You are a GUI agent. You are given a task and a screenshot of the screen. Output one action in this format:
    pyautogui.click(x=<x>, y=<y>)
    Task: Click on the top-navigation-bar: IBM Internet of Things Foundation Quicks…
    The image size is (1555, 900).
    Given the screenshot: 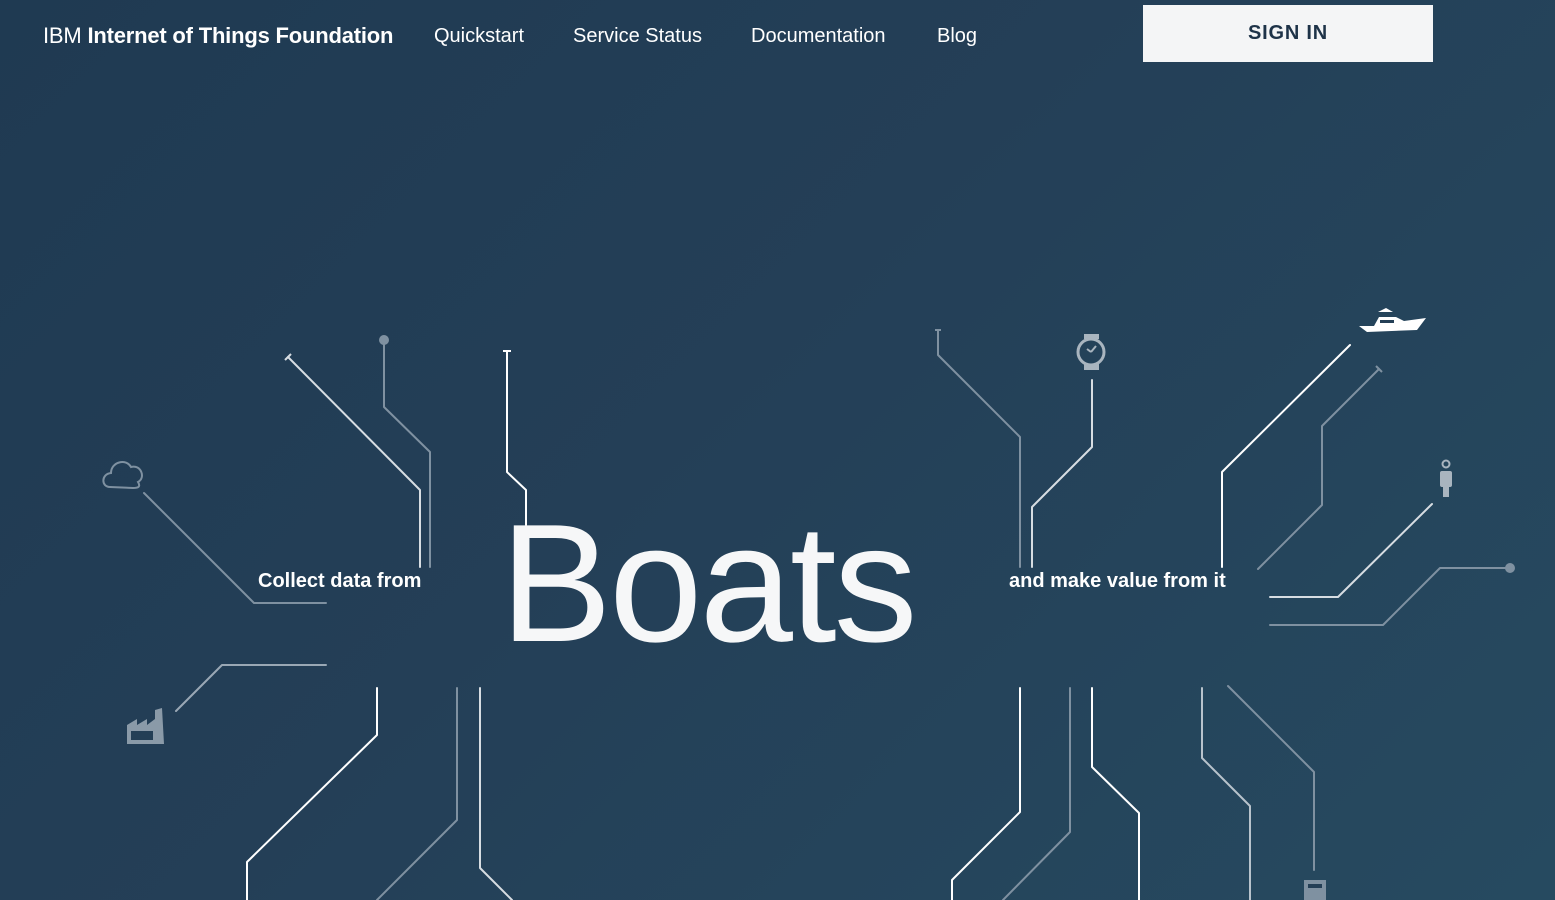 What is the action you would take?
    pyautogui.click(x=777, y=35)
    